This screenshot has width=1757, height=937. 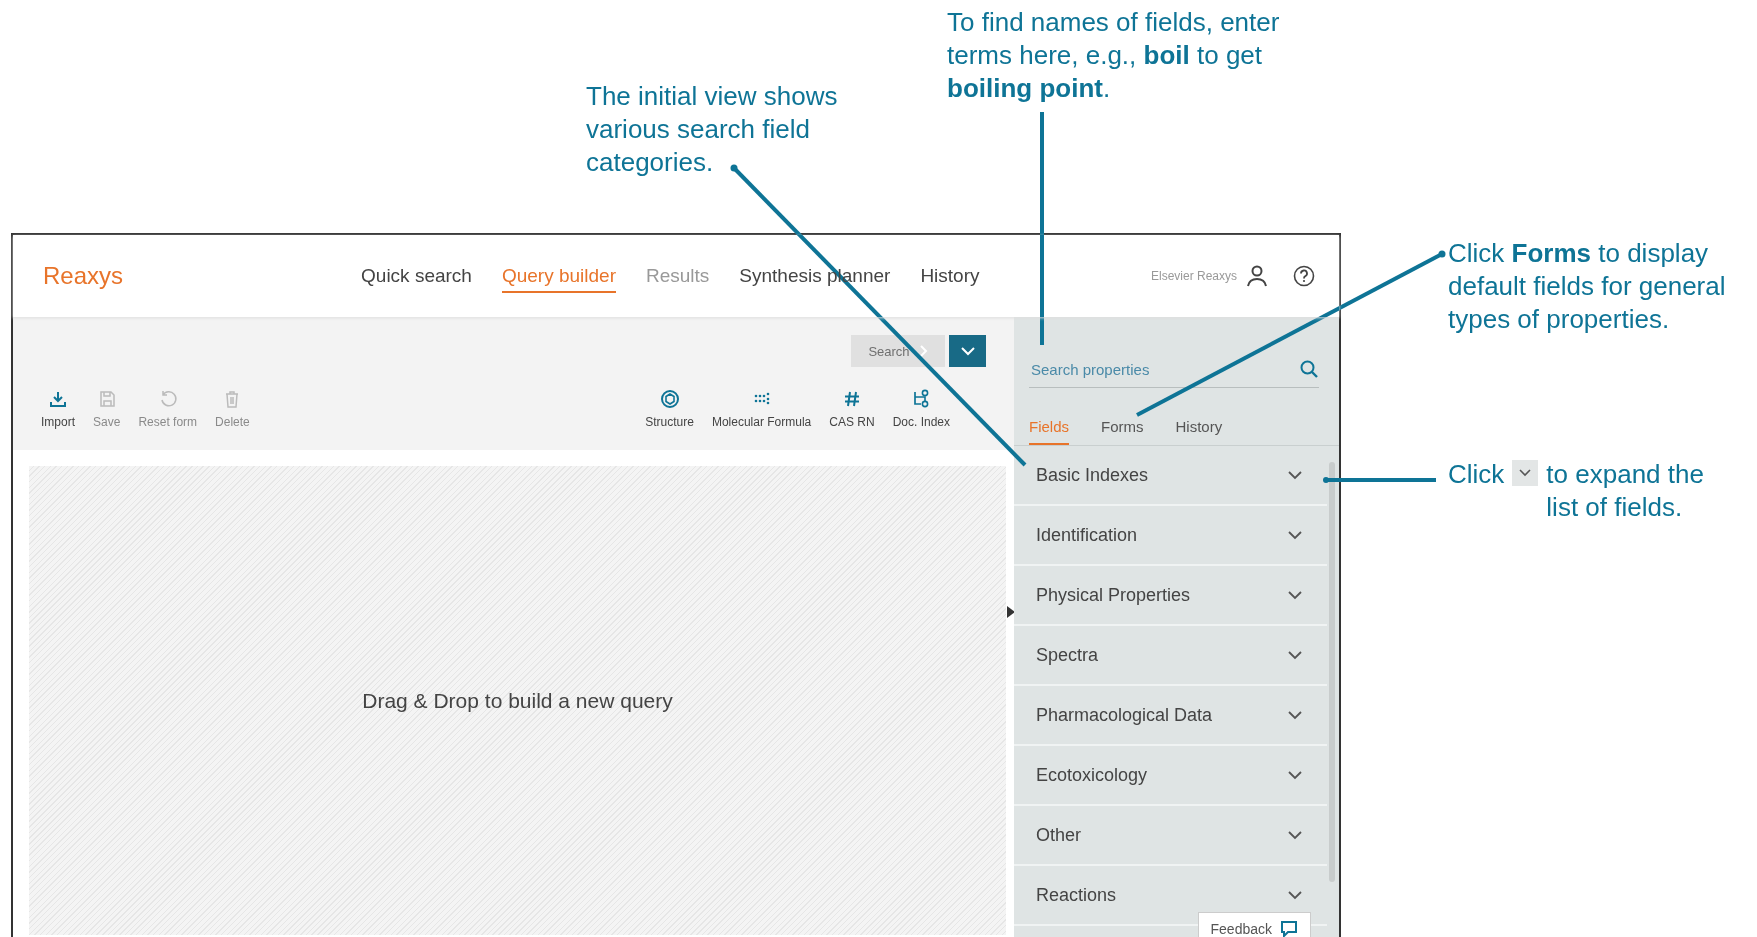 What do you see at coordinates (921, 409) in the screenshot?
I see `toolbar-button: Doc. Index` at bounding box center [921, 409].